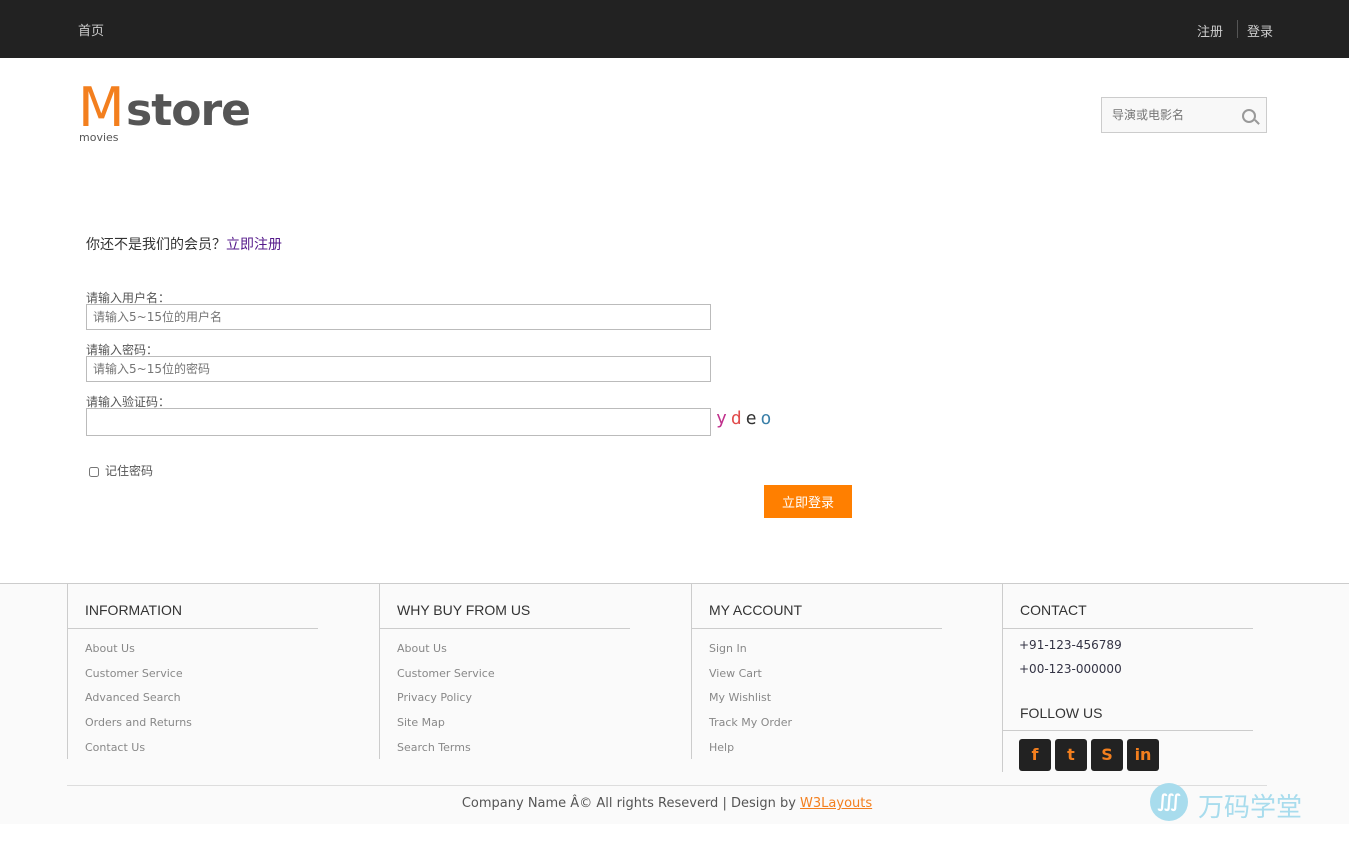 This screenshot has width=1349, height=843. What do you see at coordinates (1210, 30) in the screenshot?
I see `register-link: 注册` at bounding box center [1210, 30].